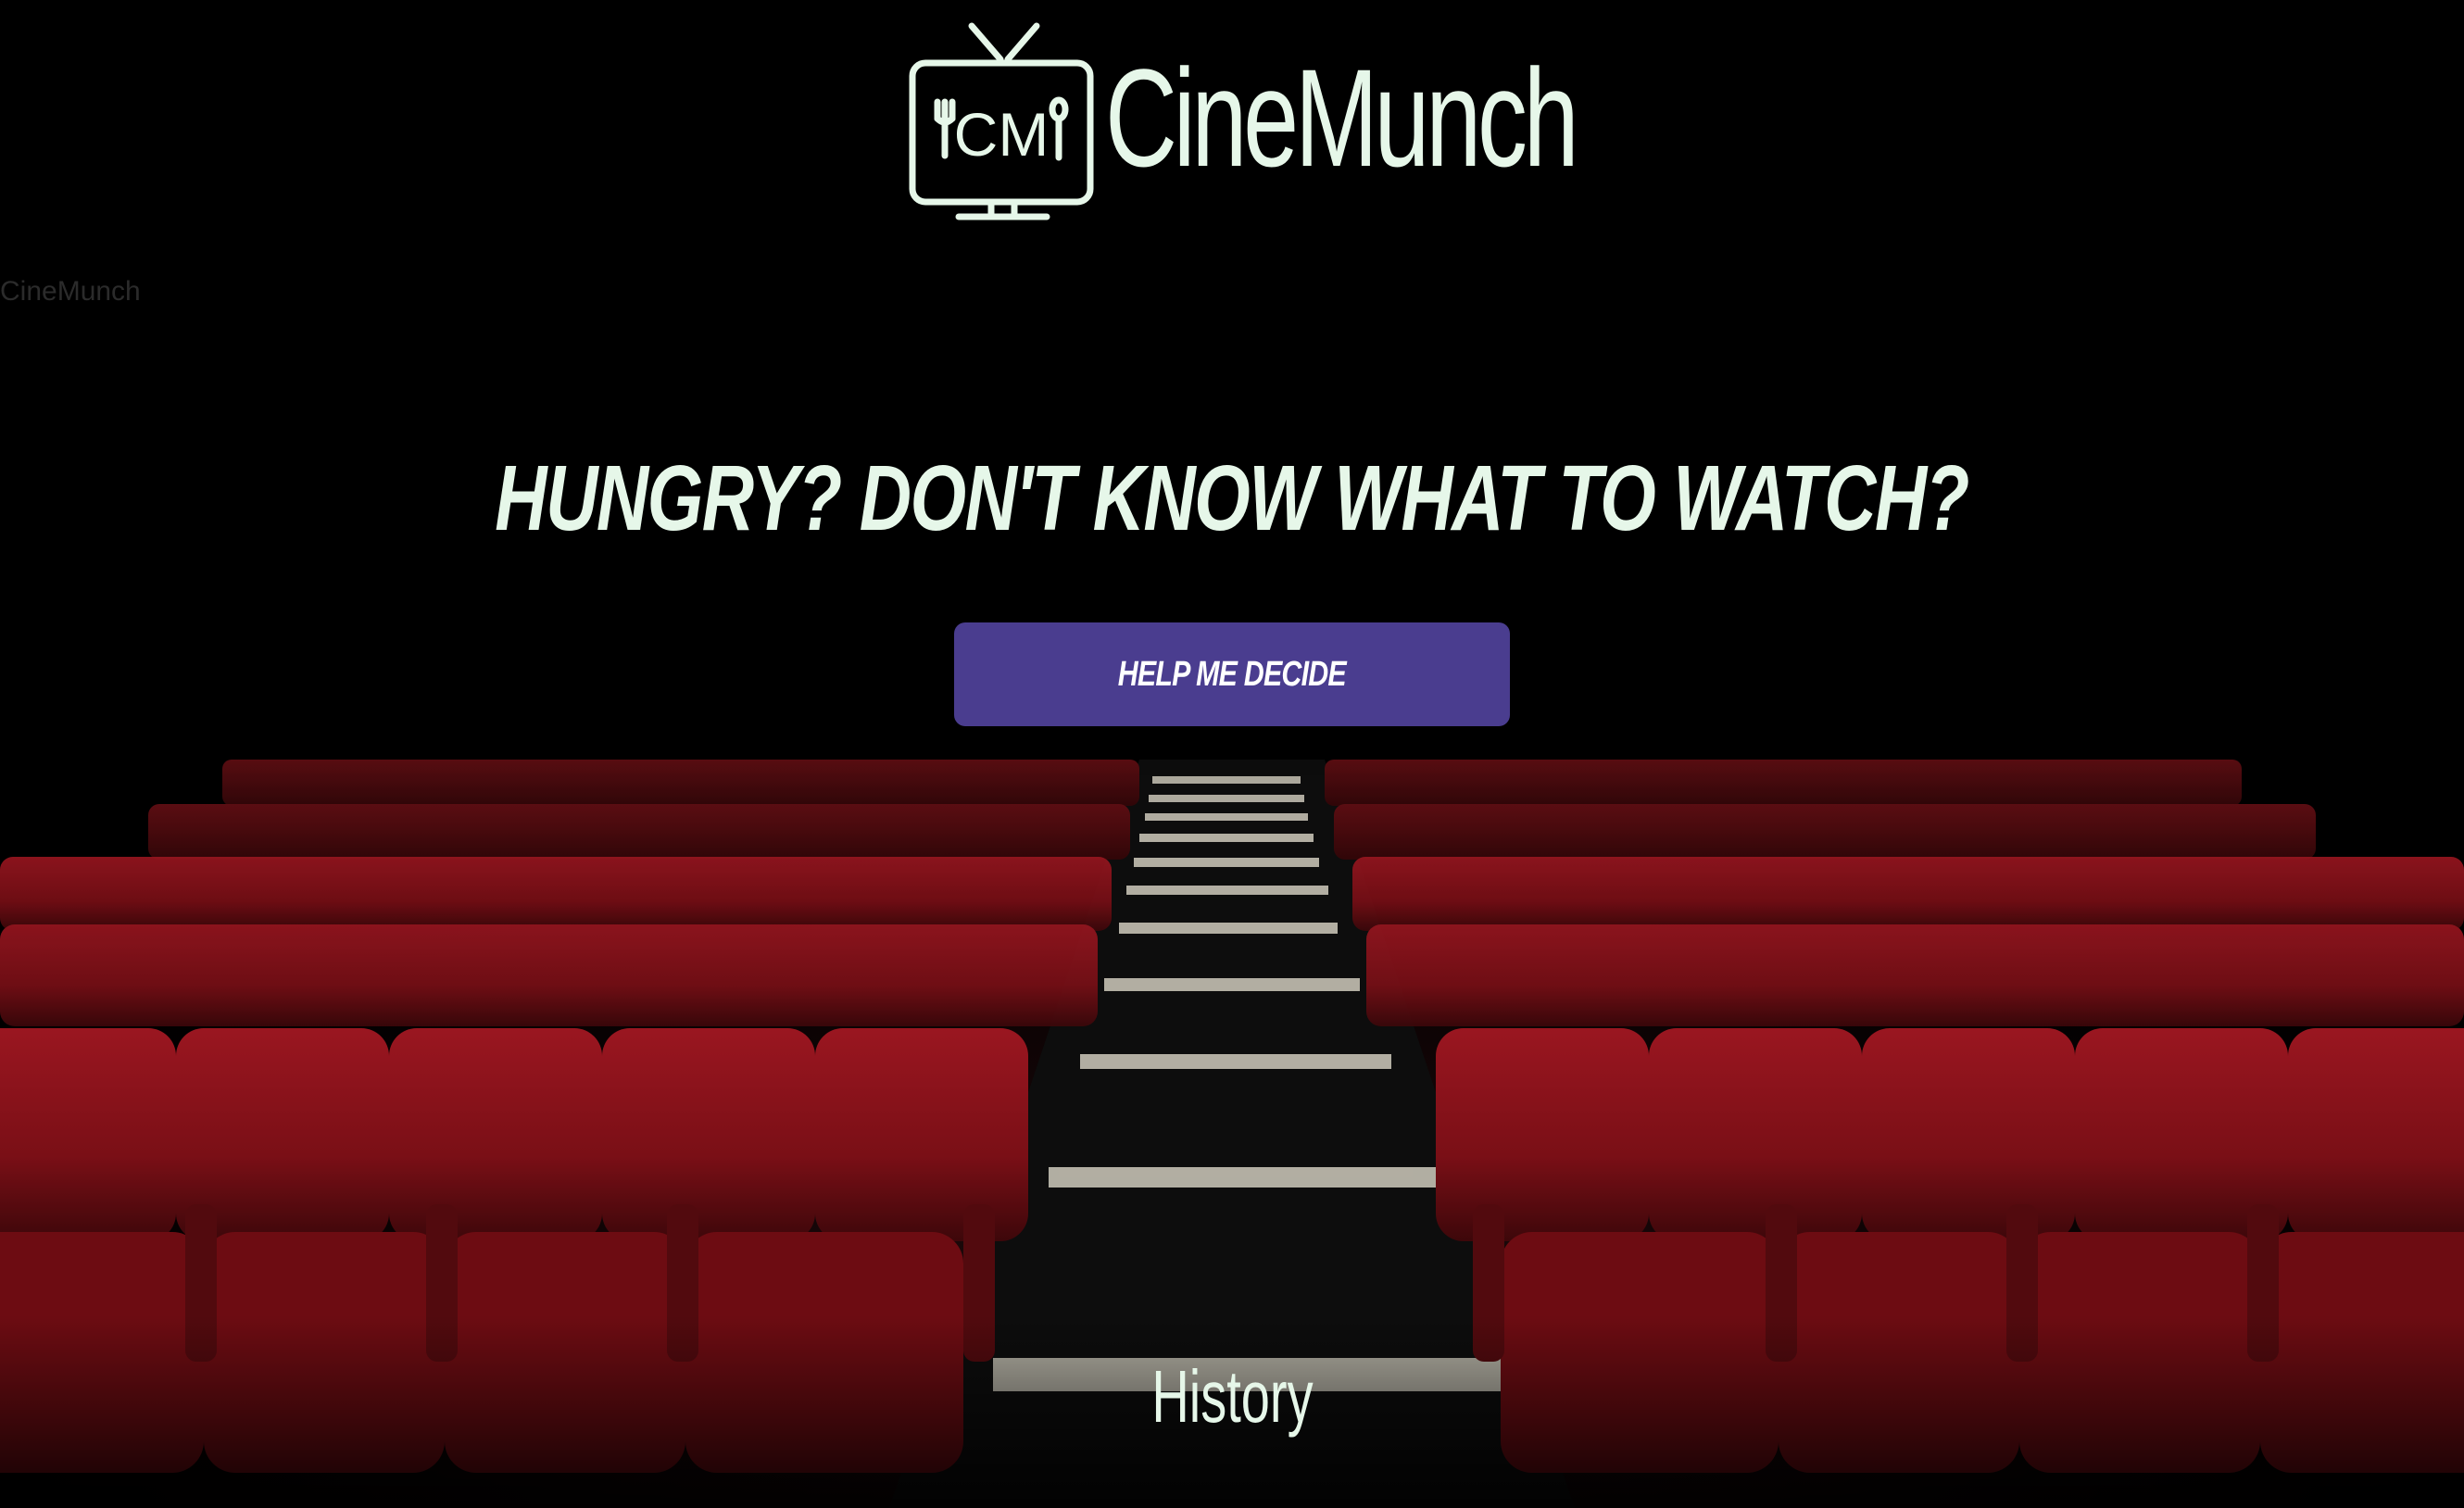  Describe the element at coordinates (1002, 134) in the screenshot. I see `logo-monogram: CM` at that location.